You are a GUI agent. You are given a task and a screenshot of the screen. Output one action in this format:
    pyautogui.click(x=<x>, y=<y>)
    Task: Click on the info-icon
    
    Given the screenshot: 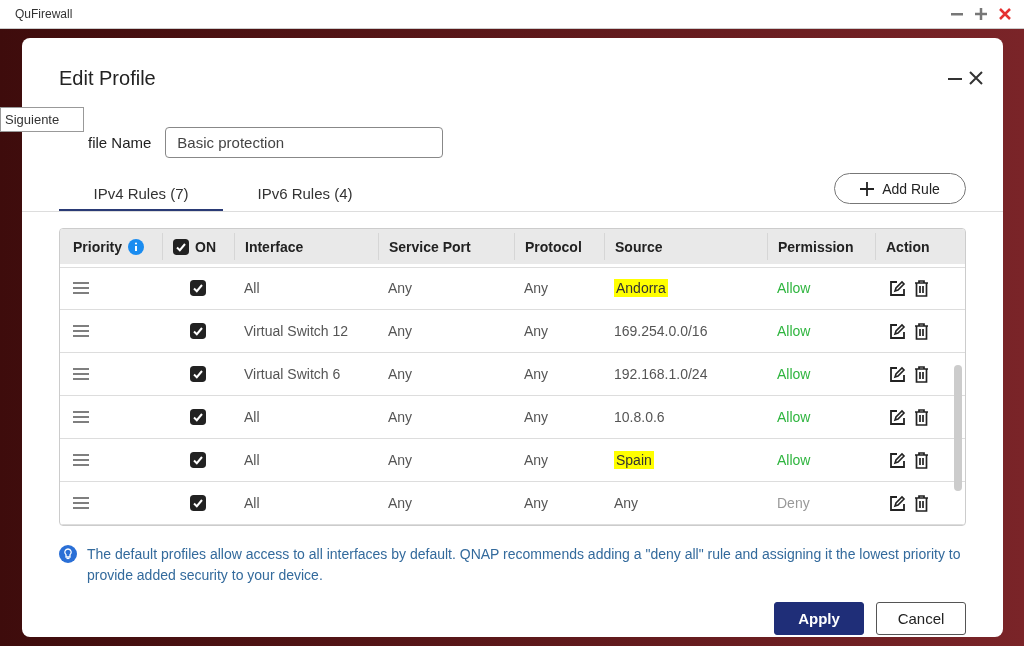 What is the action you would take?
    pyautogui.click(x=136, y=246)
    